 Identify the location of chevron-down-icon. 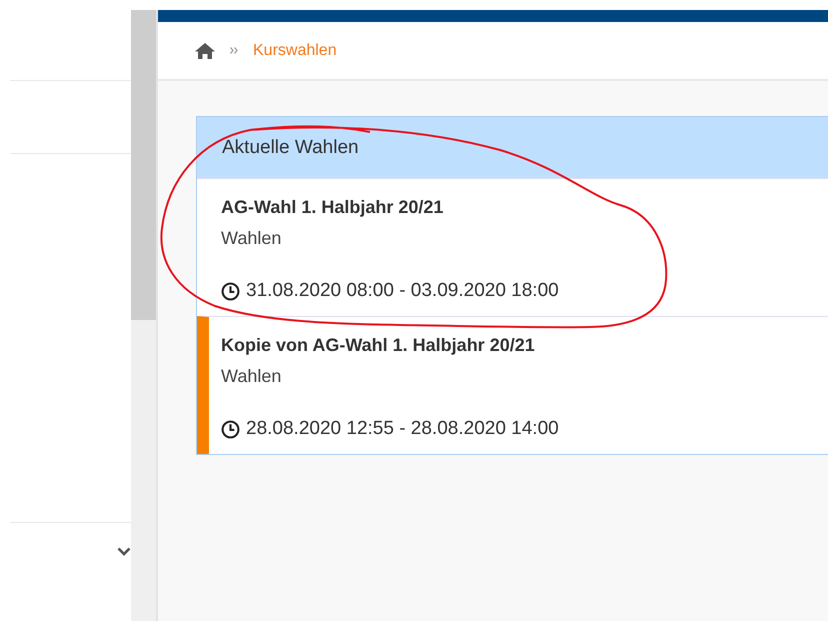
(124, 551).